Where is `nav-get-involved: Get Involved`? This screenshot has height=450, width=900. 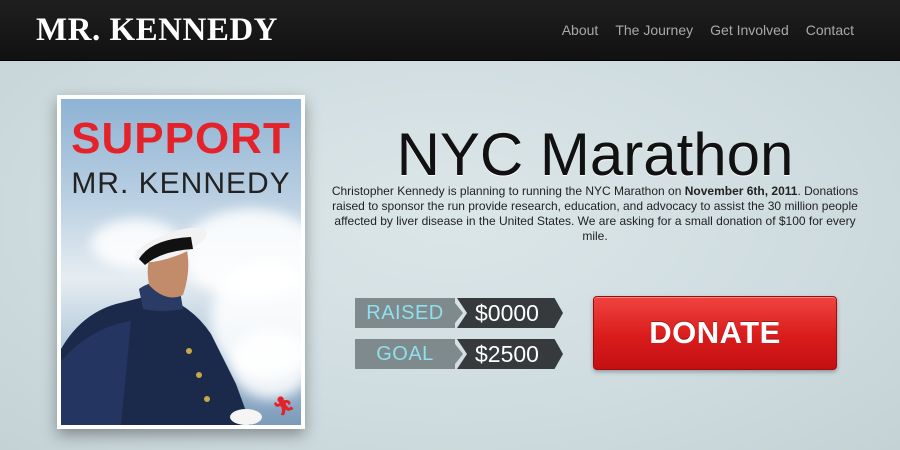 nav-get-involved: Get Involved is located at coordinates (749, 30).